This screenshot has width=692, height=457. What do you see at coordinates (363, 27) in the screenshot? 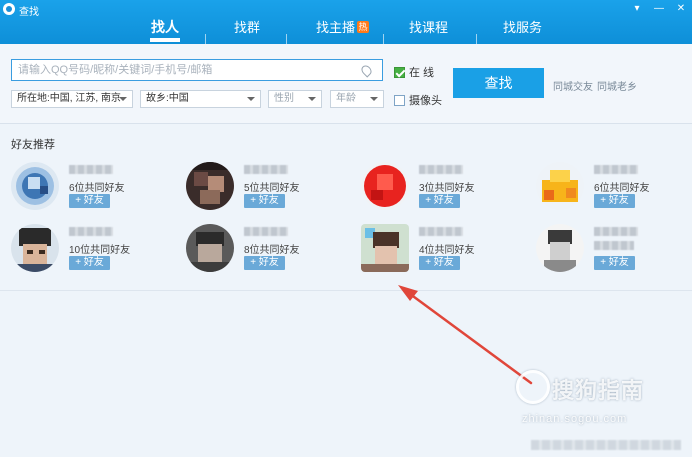
I see `hot-badge: 热` at bounding box center [363, 27].